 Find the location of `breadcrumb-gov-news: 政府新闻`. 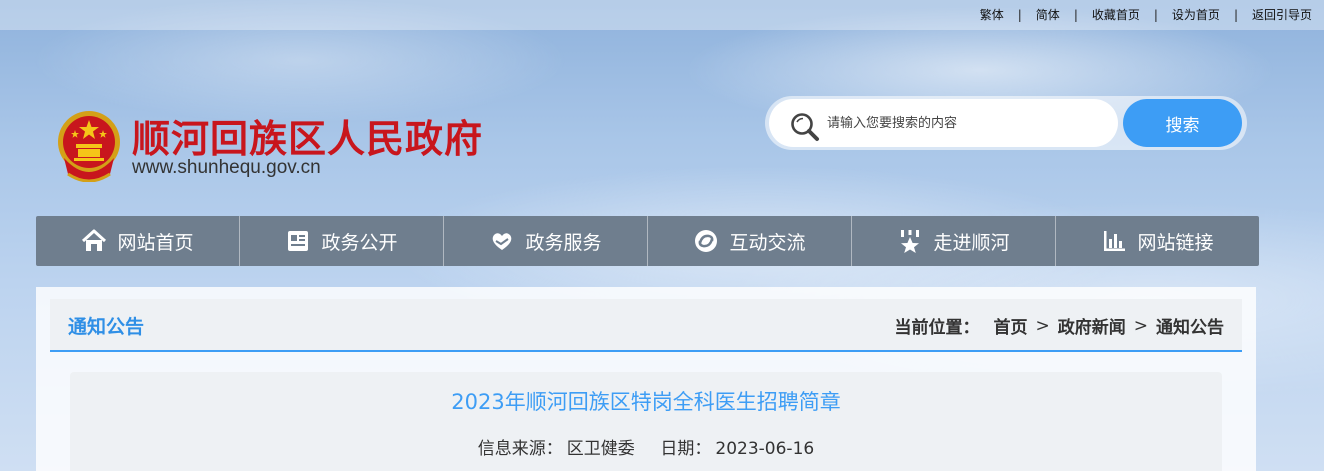

breadcrumb-gov-news: 政府新闻 is located at coordinates (1092, 325).